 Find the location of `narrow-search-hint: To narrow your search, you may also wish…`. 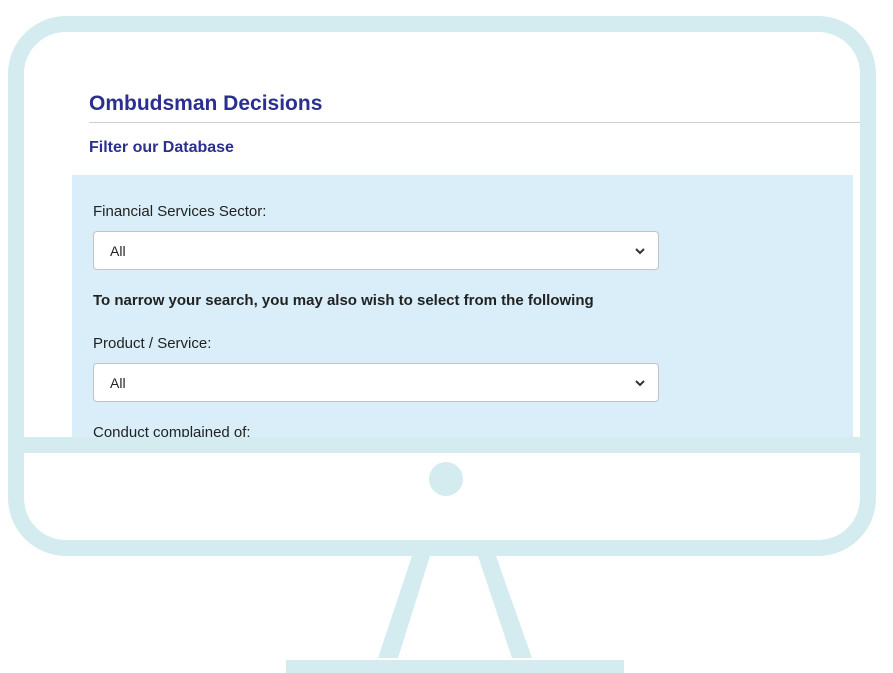

narrow-search-hint: To narrow your search, you may also wish… is located at coordinates (343, 300).